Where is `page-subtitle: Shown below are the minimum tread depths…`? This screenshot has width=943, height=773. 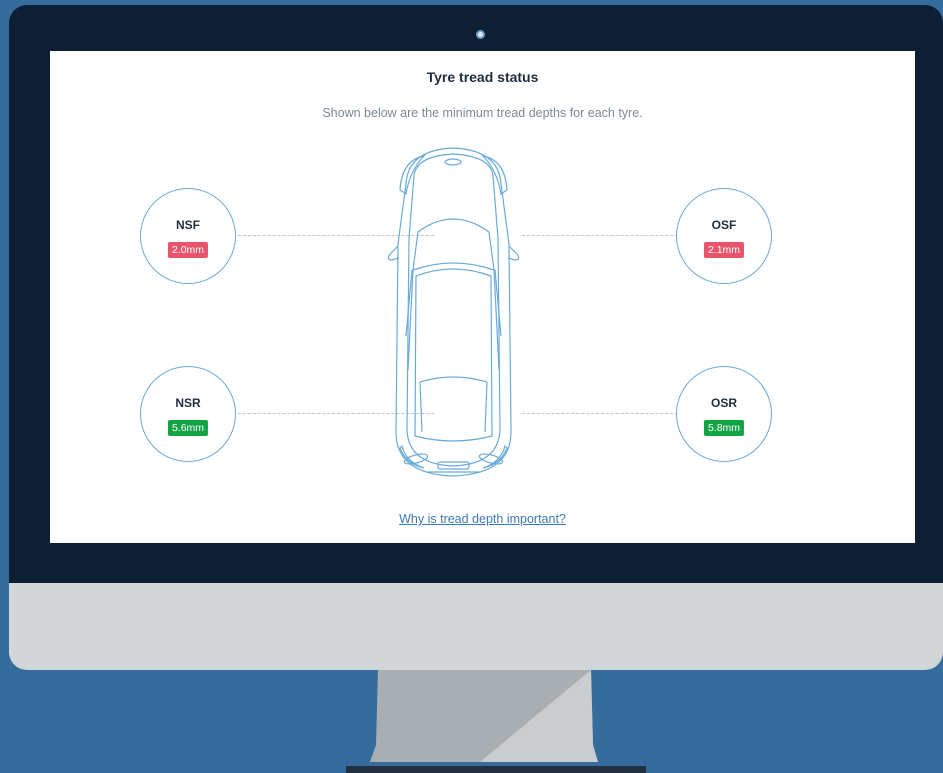 page-subtitle: Shown below are the minimum tread depths… is located at coordinates (482, 113).